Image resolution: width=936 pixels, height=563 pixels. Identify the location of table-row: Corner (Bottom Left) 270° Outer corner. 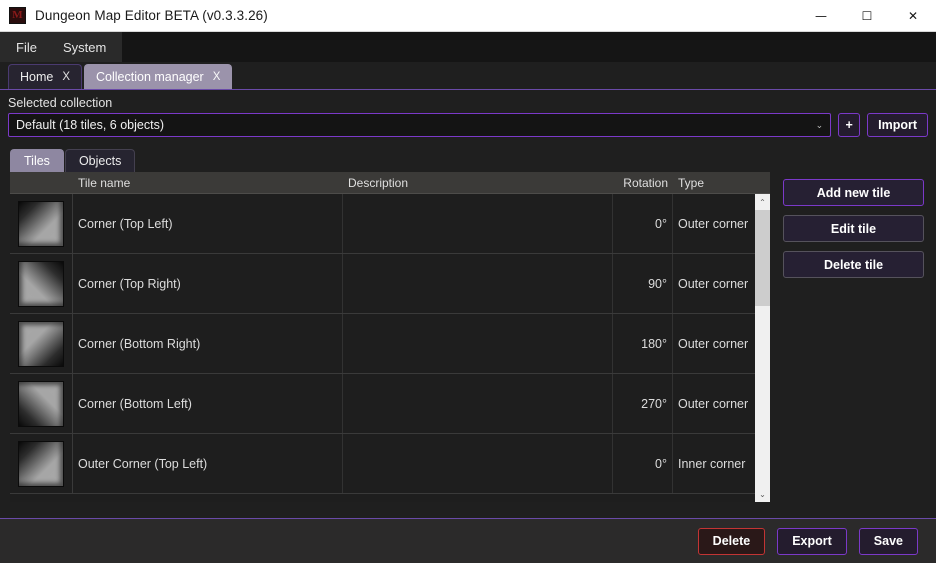
(382, 404).